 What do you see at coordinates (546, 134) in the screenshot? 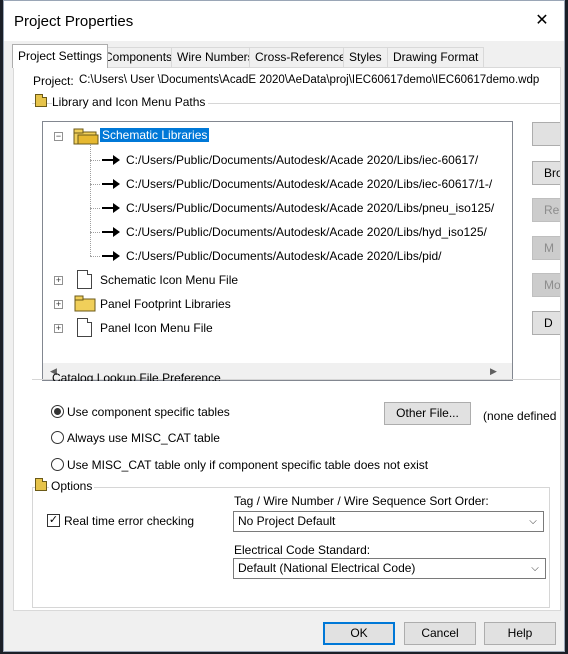
I see `add-button` at bounding box center [546, 134].